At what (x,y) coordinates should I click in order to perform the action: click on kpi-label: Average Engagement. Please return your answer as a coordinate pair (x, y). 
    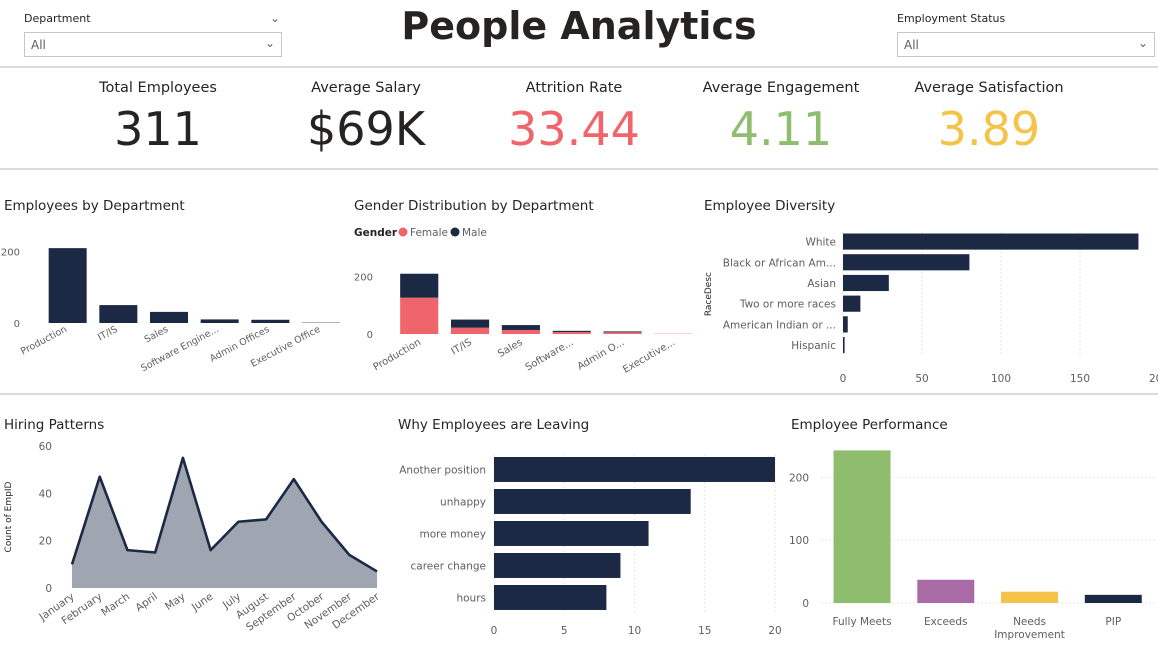
    Looking at the image, I should click on (781, 88).